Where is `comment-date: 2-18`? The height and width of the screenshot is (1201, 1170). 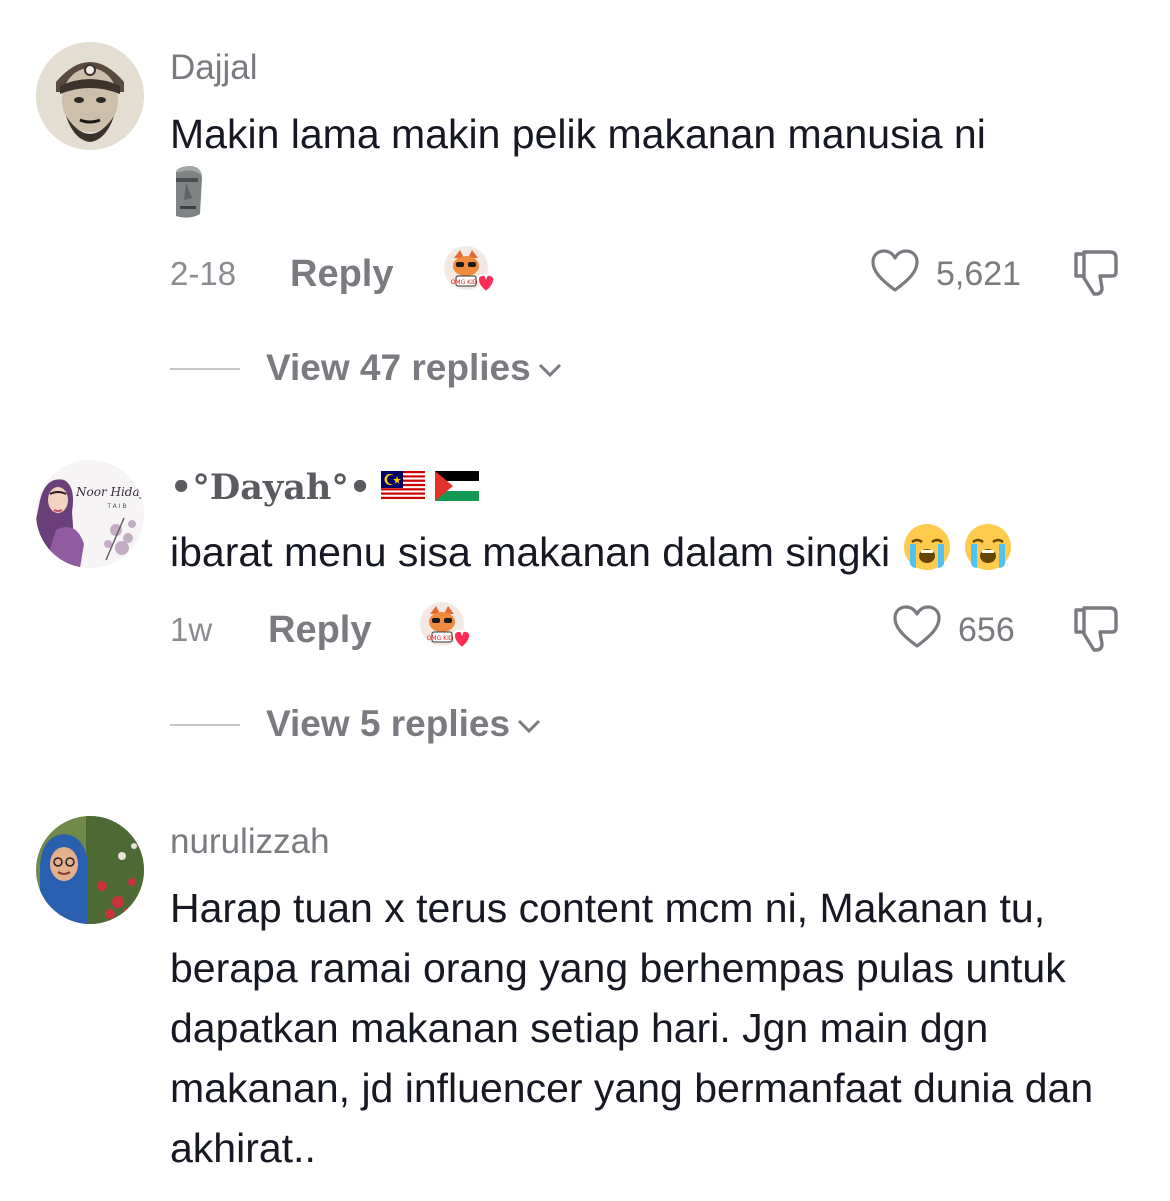 comment-date: 2-18 is located at coordinates (203, 273).